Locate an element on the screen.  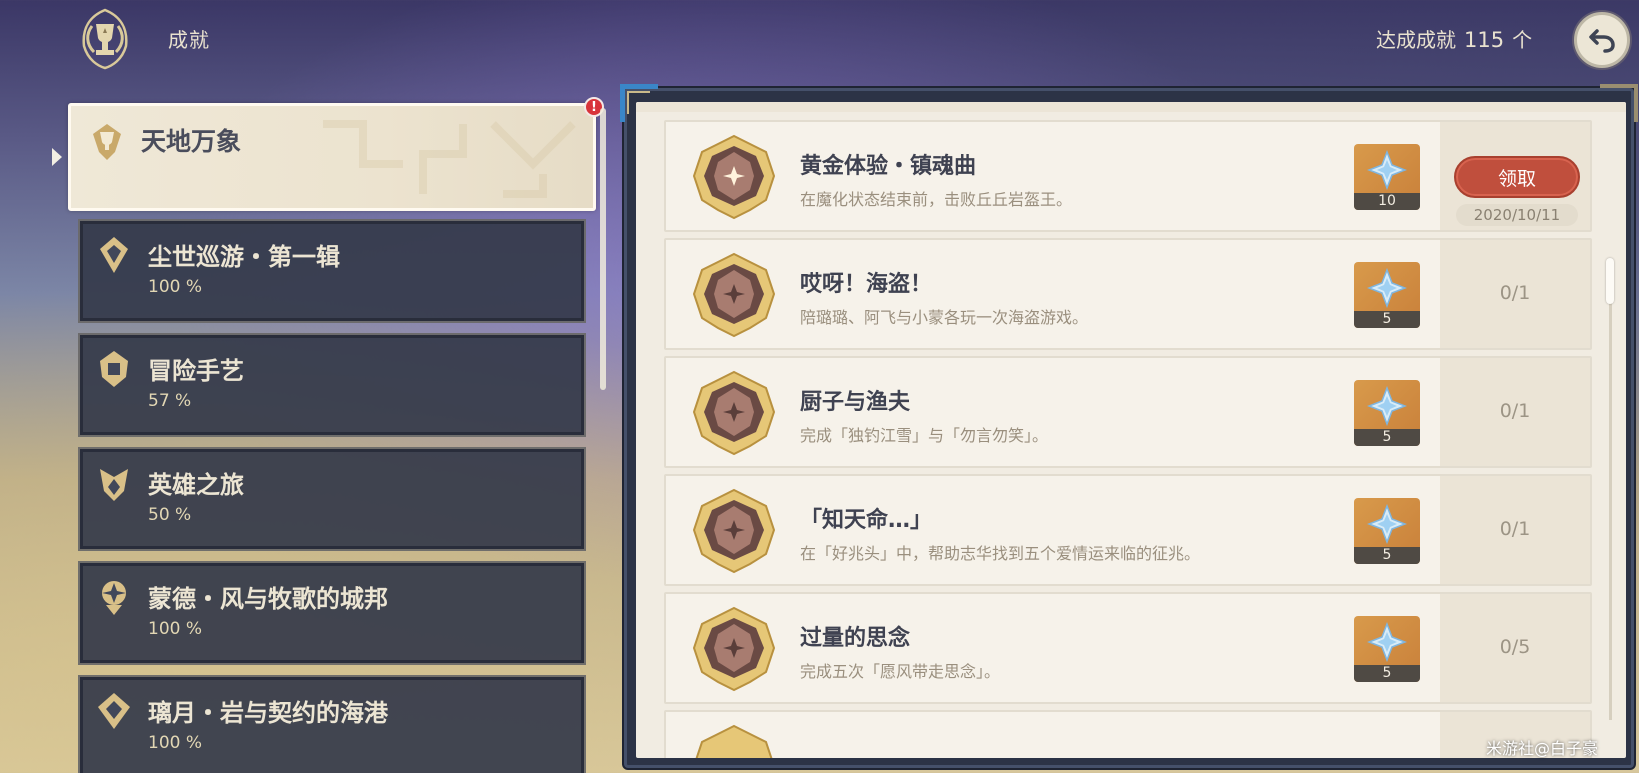
category-item-yingxiong: 英雄之旅 50 % is located at coordinates (332, 499).